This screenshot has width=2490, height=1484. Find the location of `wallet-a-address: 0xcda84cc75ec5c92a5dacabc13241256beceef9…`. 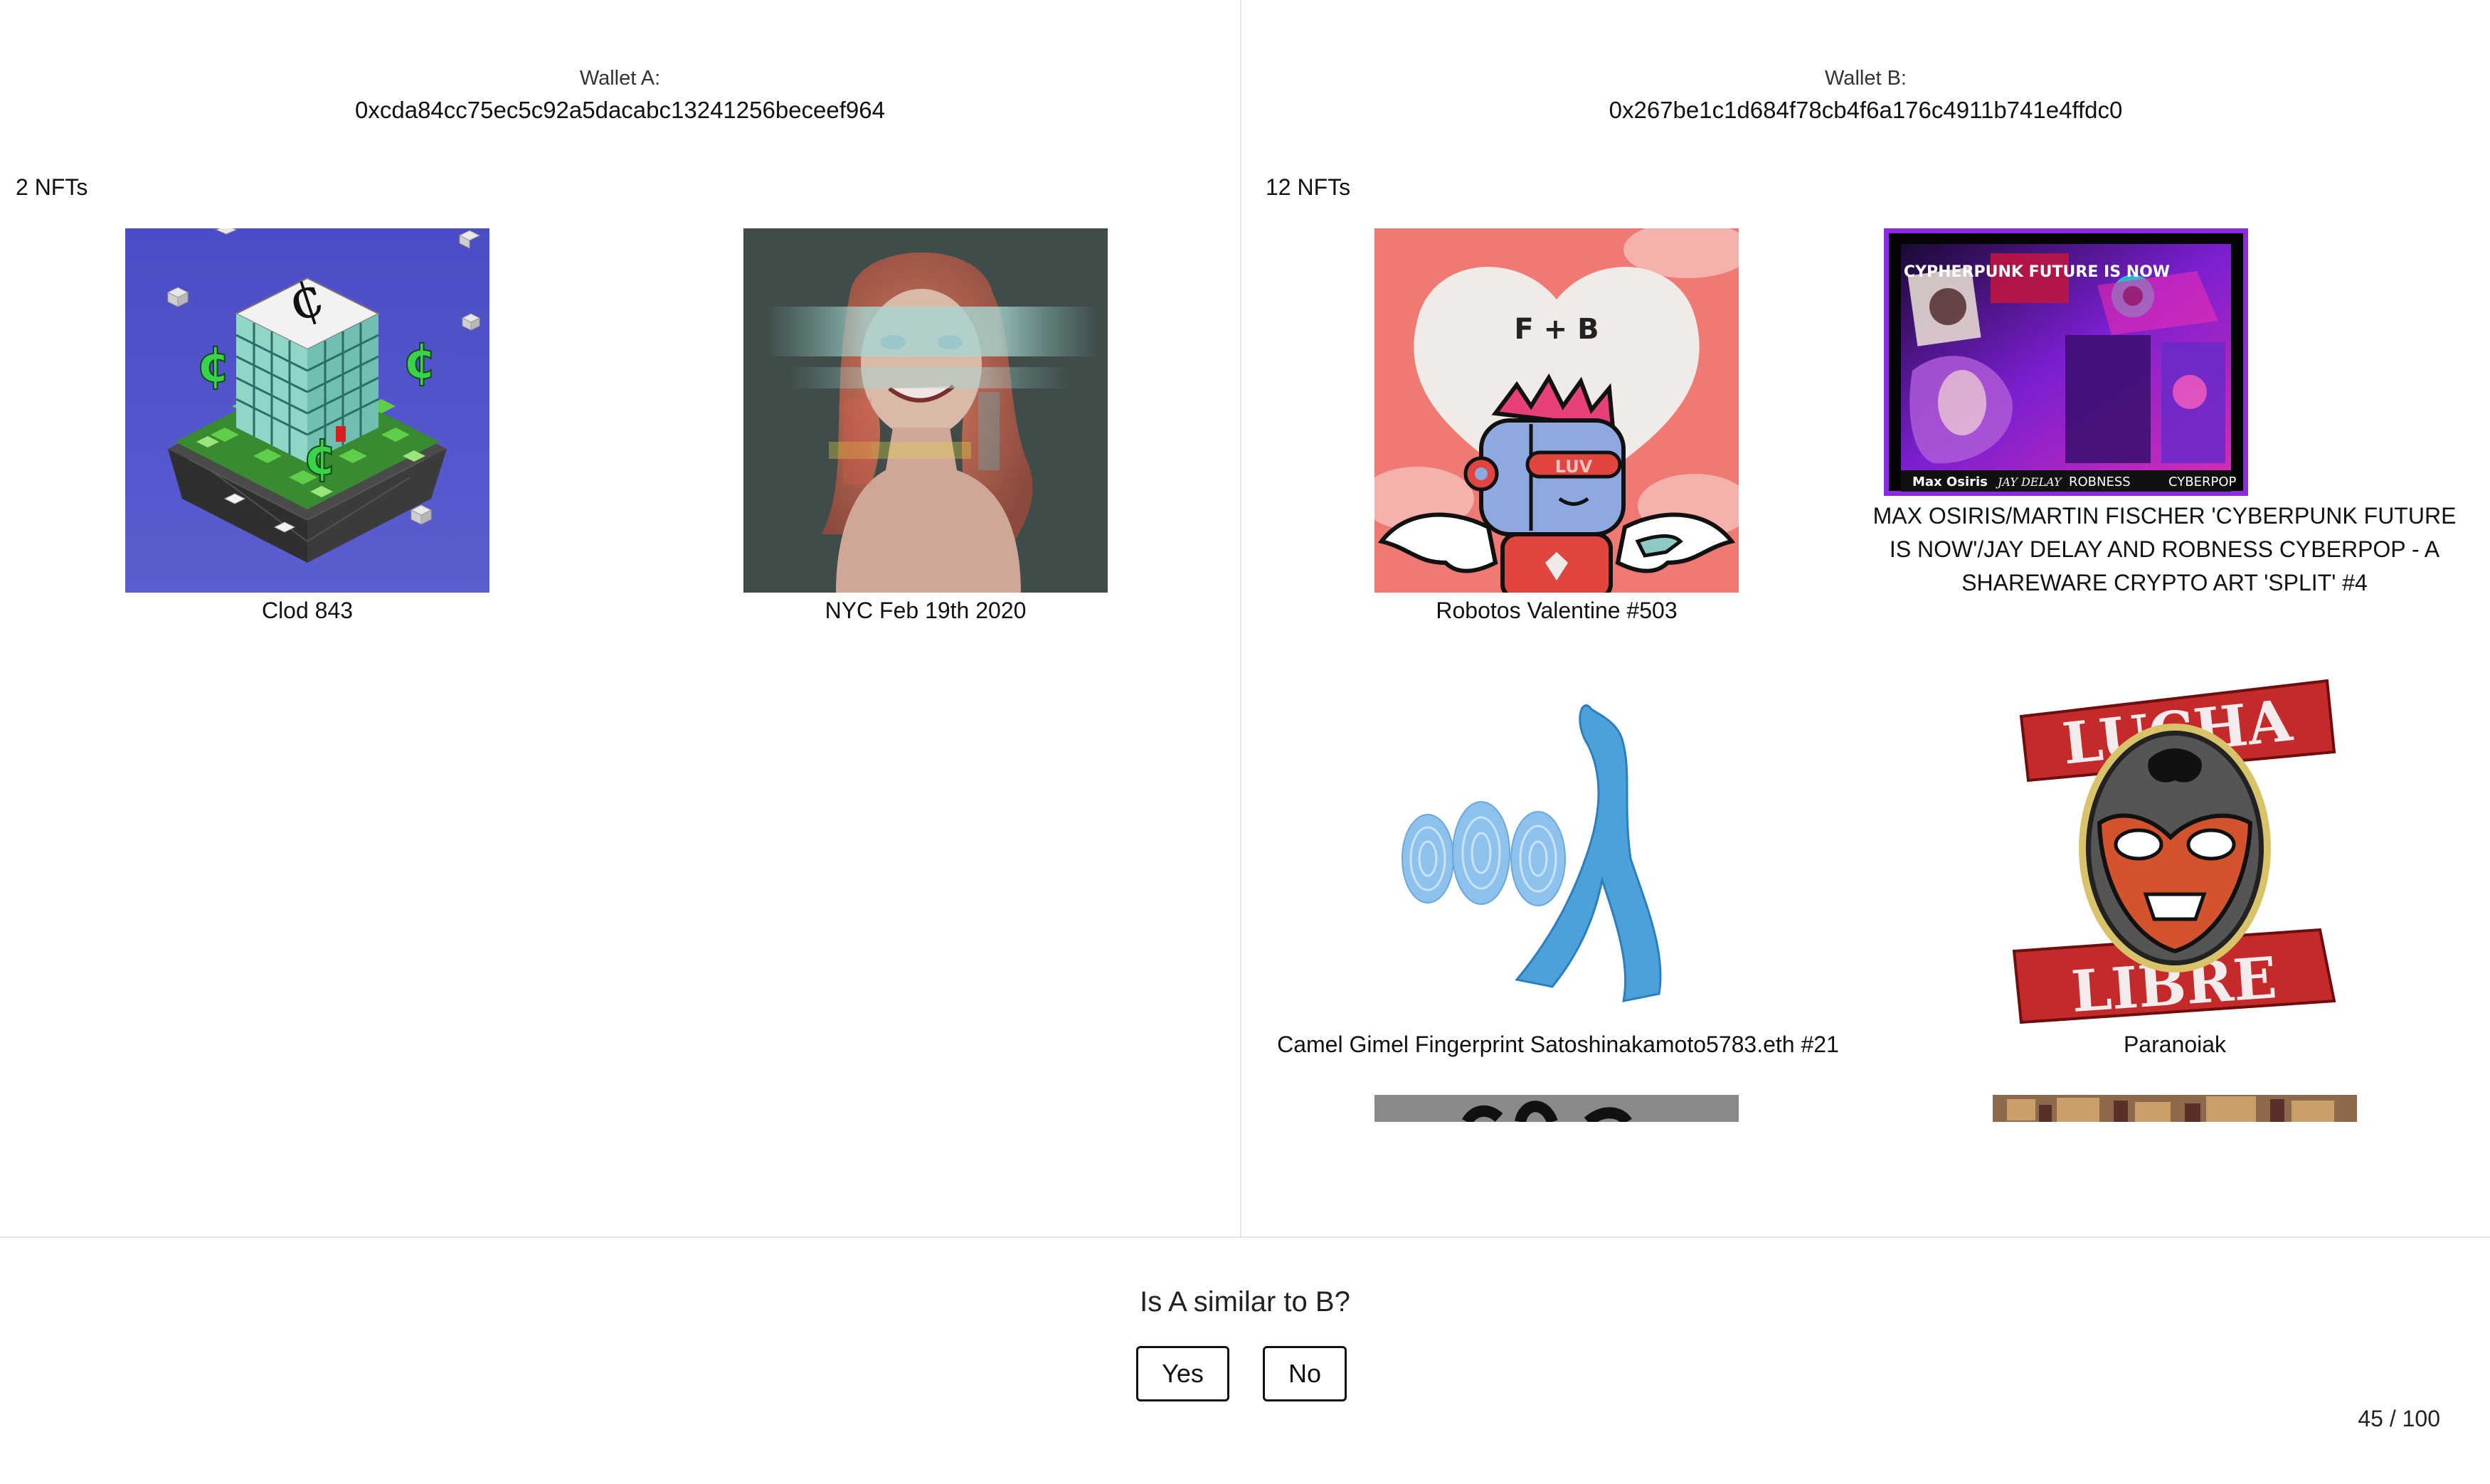

wallet-a-address: 0xcda84cc75ec5c92a5dacabc13241256beceef9… is located at coordinates (620, 110).